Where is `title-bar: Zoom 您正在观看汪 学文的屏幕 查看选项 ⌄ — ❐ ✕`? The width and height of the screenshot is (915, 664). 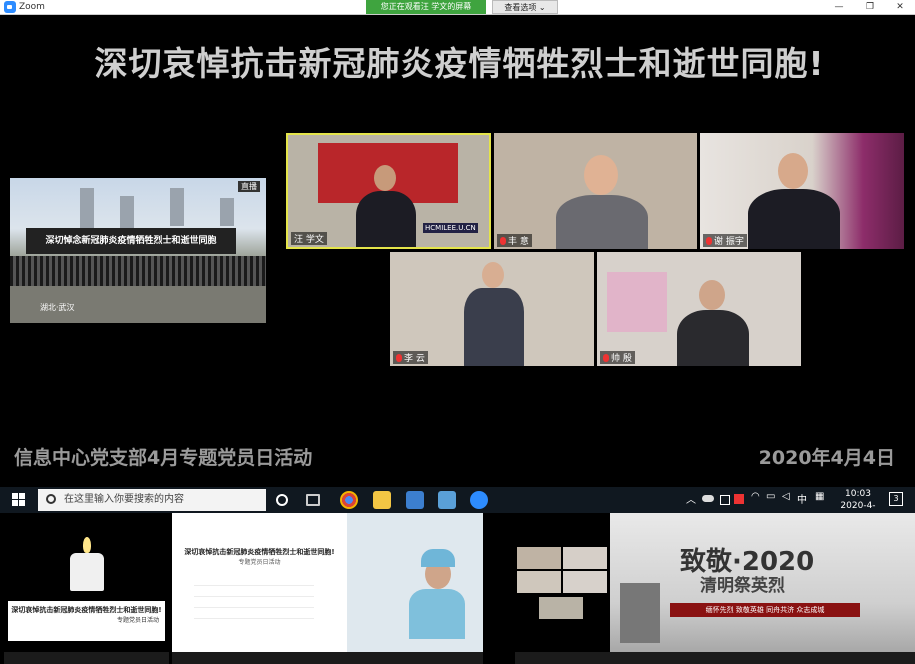
title-bar: Zoom 您正在观看汪 学文的屏幕 查看选项 ⌄ — ❐ ✕ is located at coordinates (457, 7).